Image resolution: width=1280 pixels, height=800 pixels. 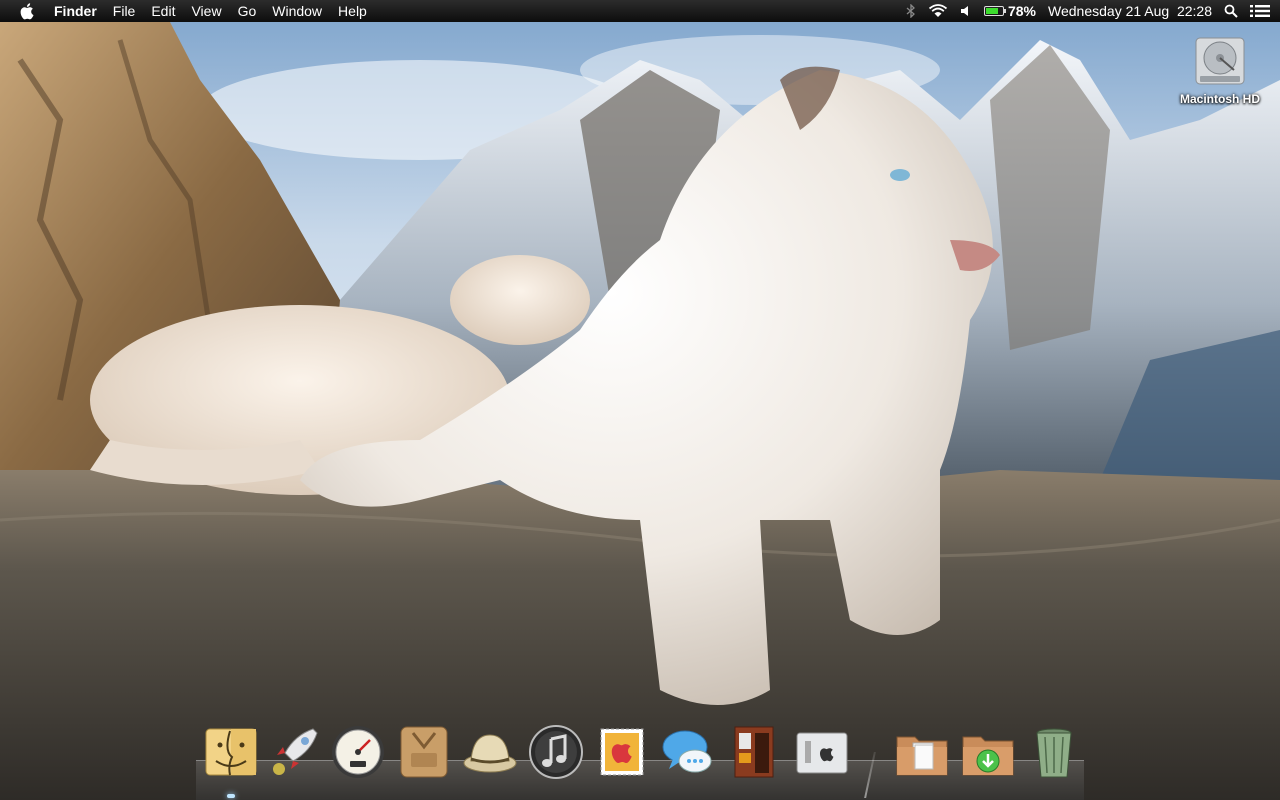 I want to click on menu-window: Window, so click(x=297, y=11).